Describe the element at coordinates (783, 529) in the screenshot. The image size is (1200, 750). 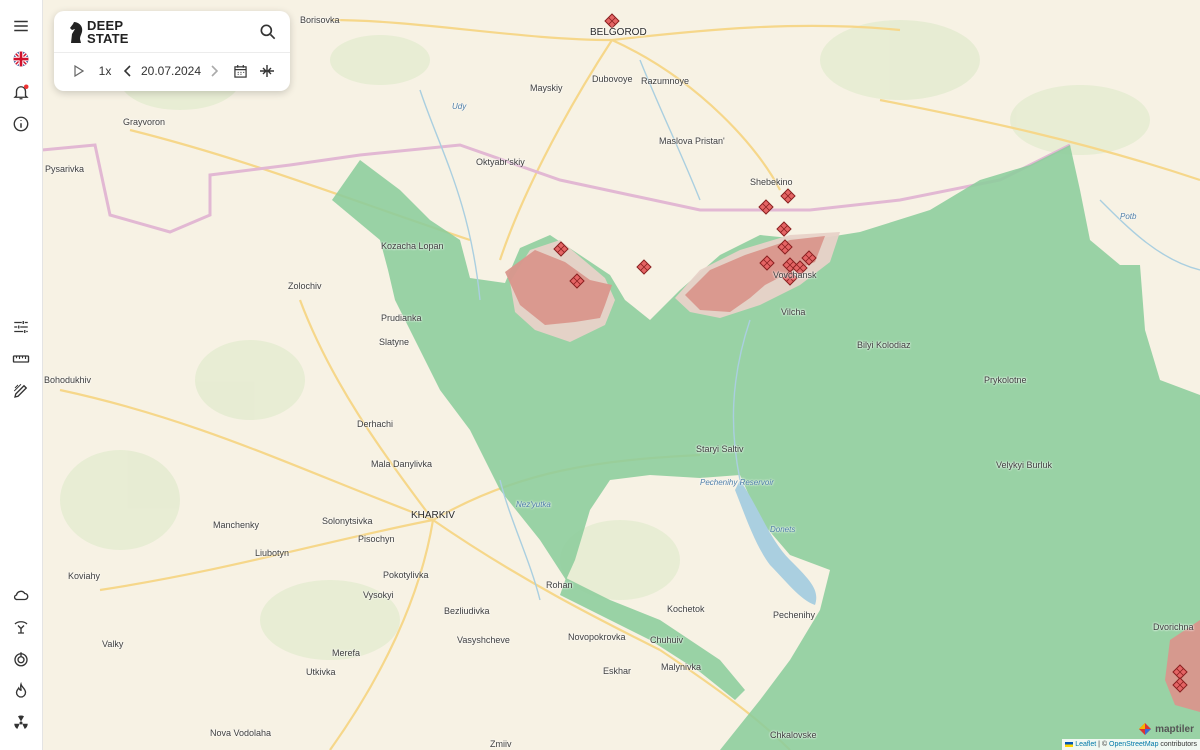
I see `water-label-donets: Donets` at that location.